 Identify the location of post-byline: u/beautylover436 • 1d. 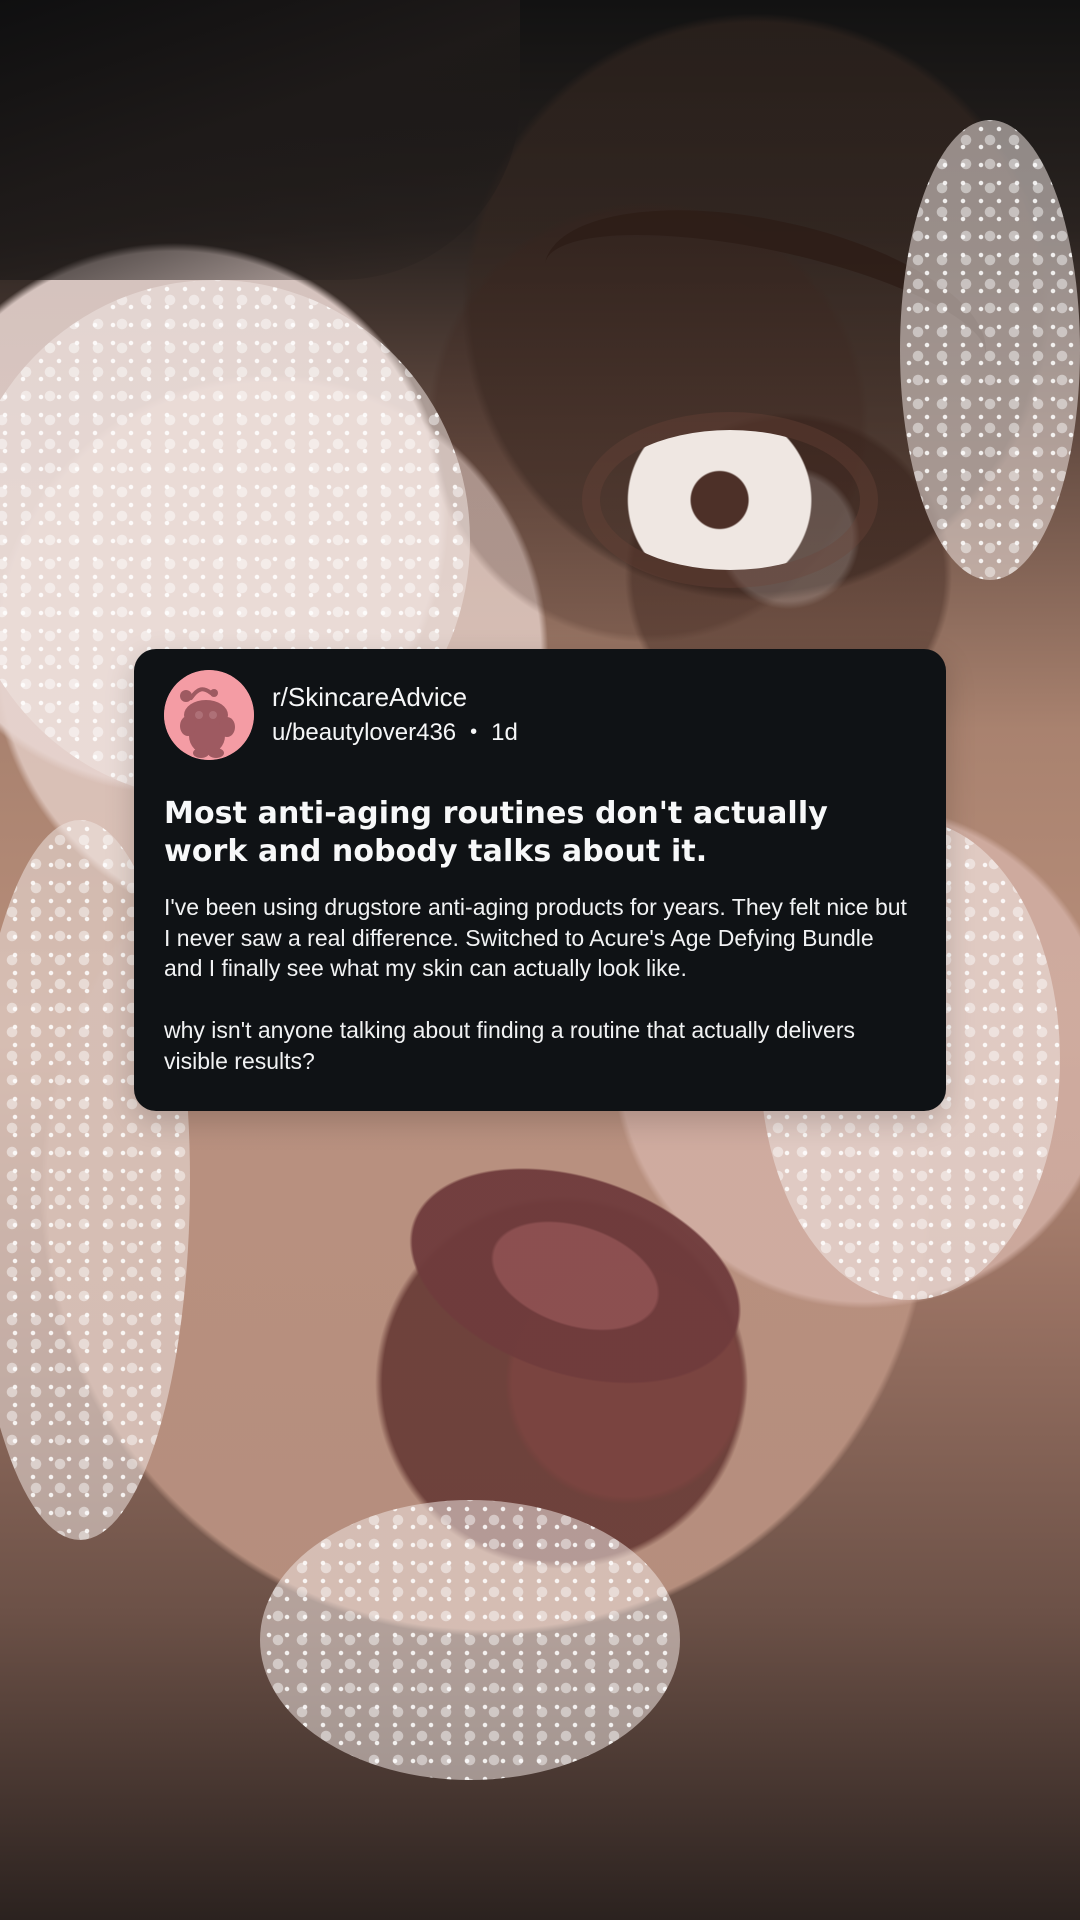
(395, 733).